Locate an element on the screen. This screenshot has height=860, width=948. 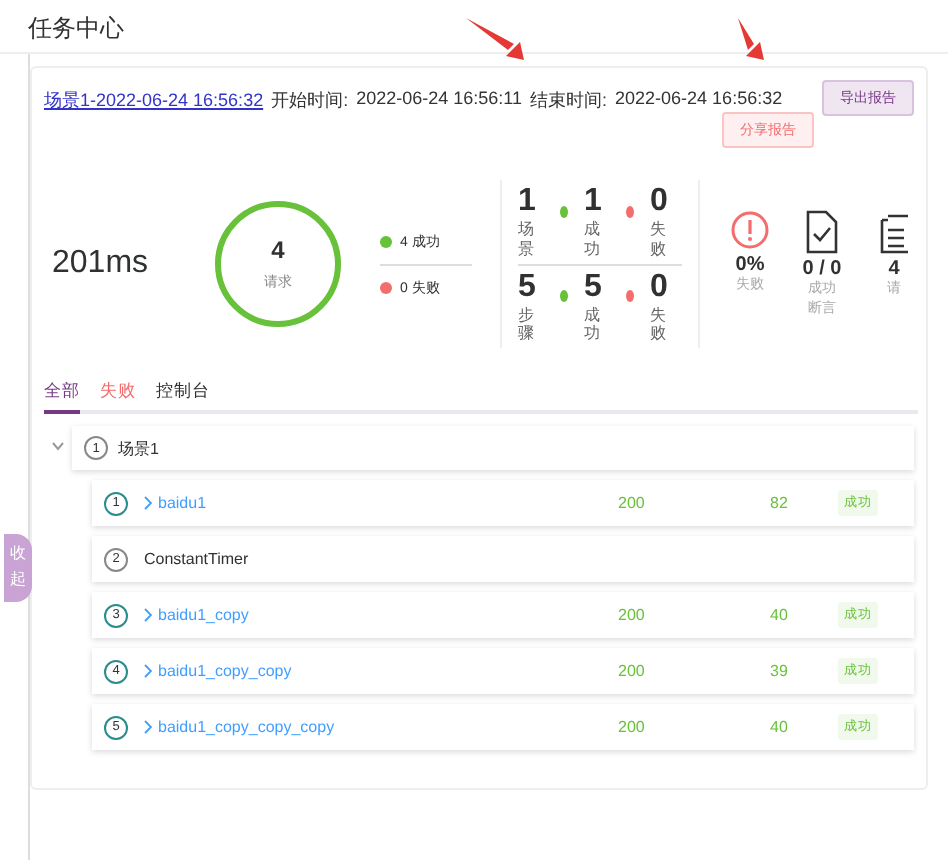
stat-label: 步骤 is located at coordinates (526, 324).